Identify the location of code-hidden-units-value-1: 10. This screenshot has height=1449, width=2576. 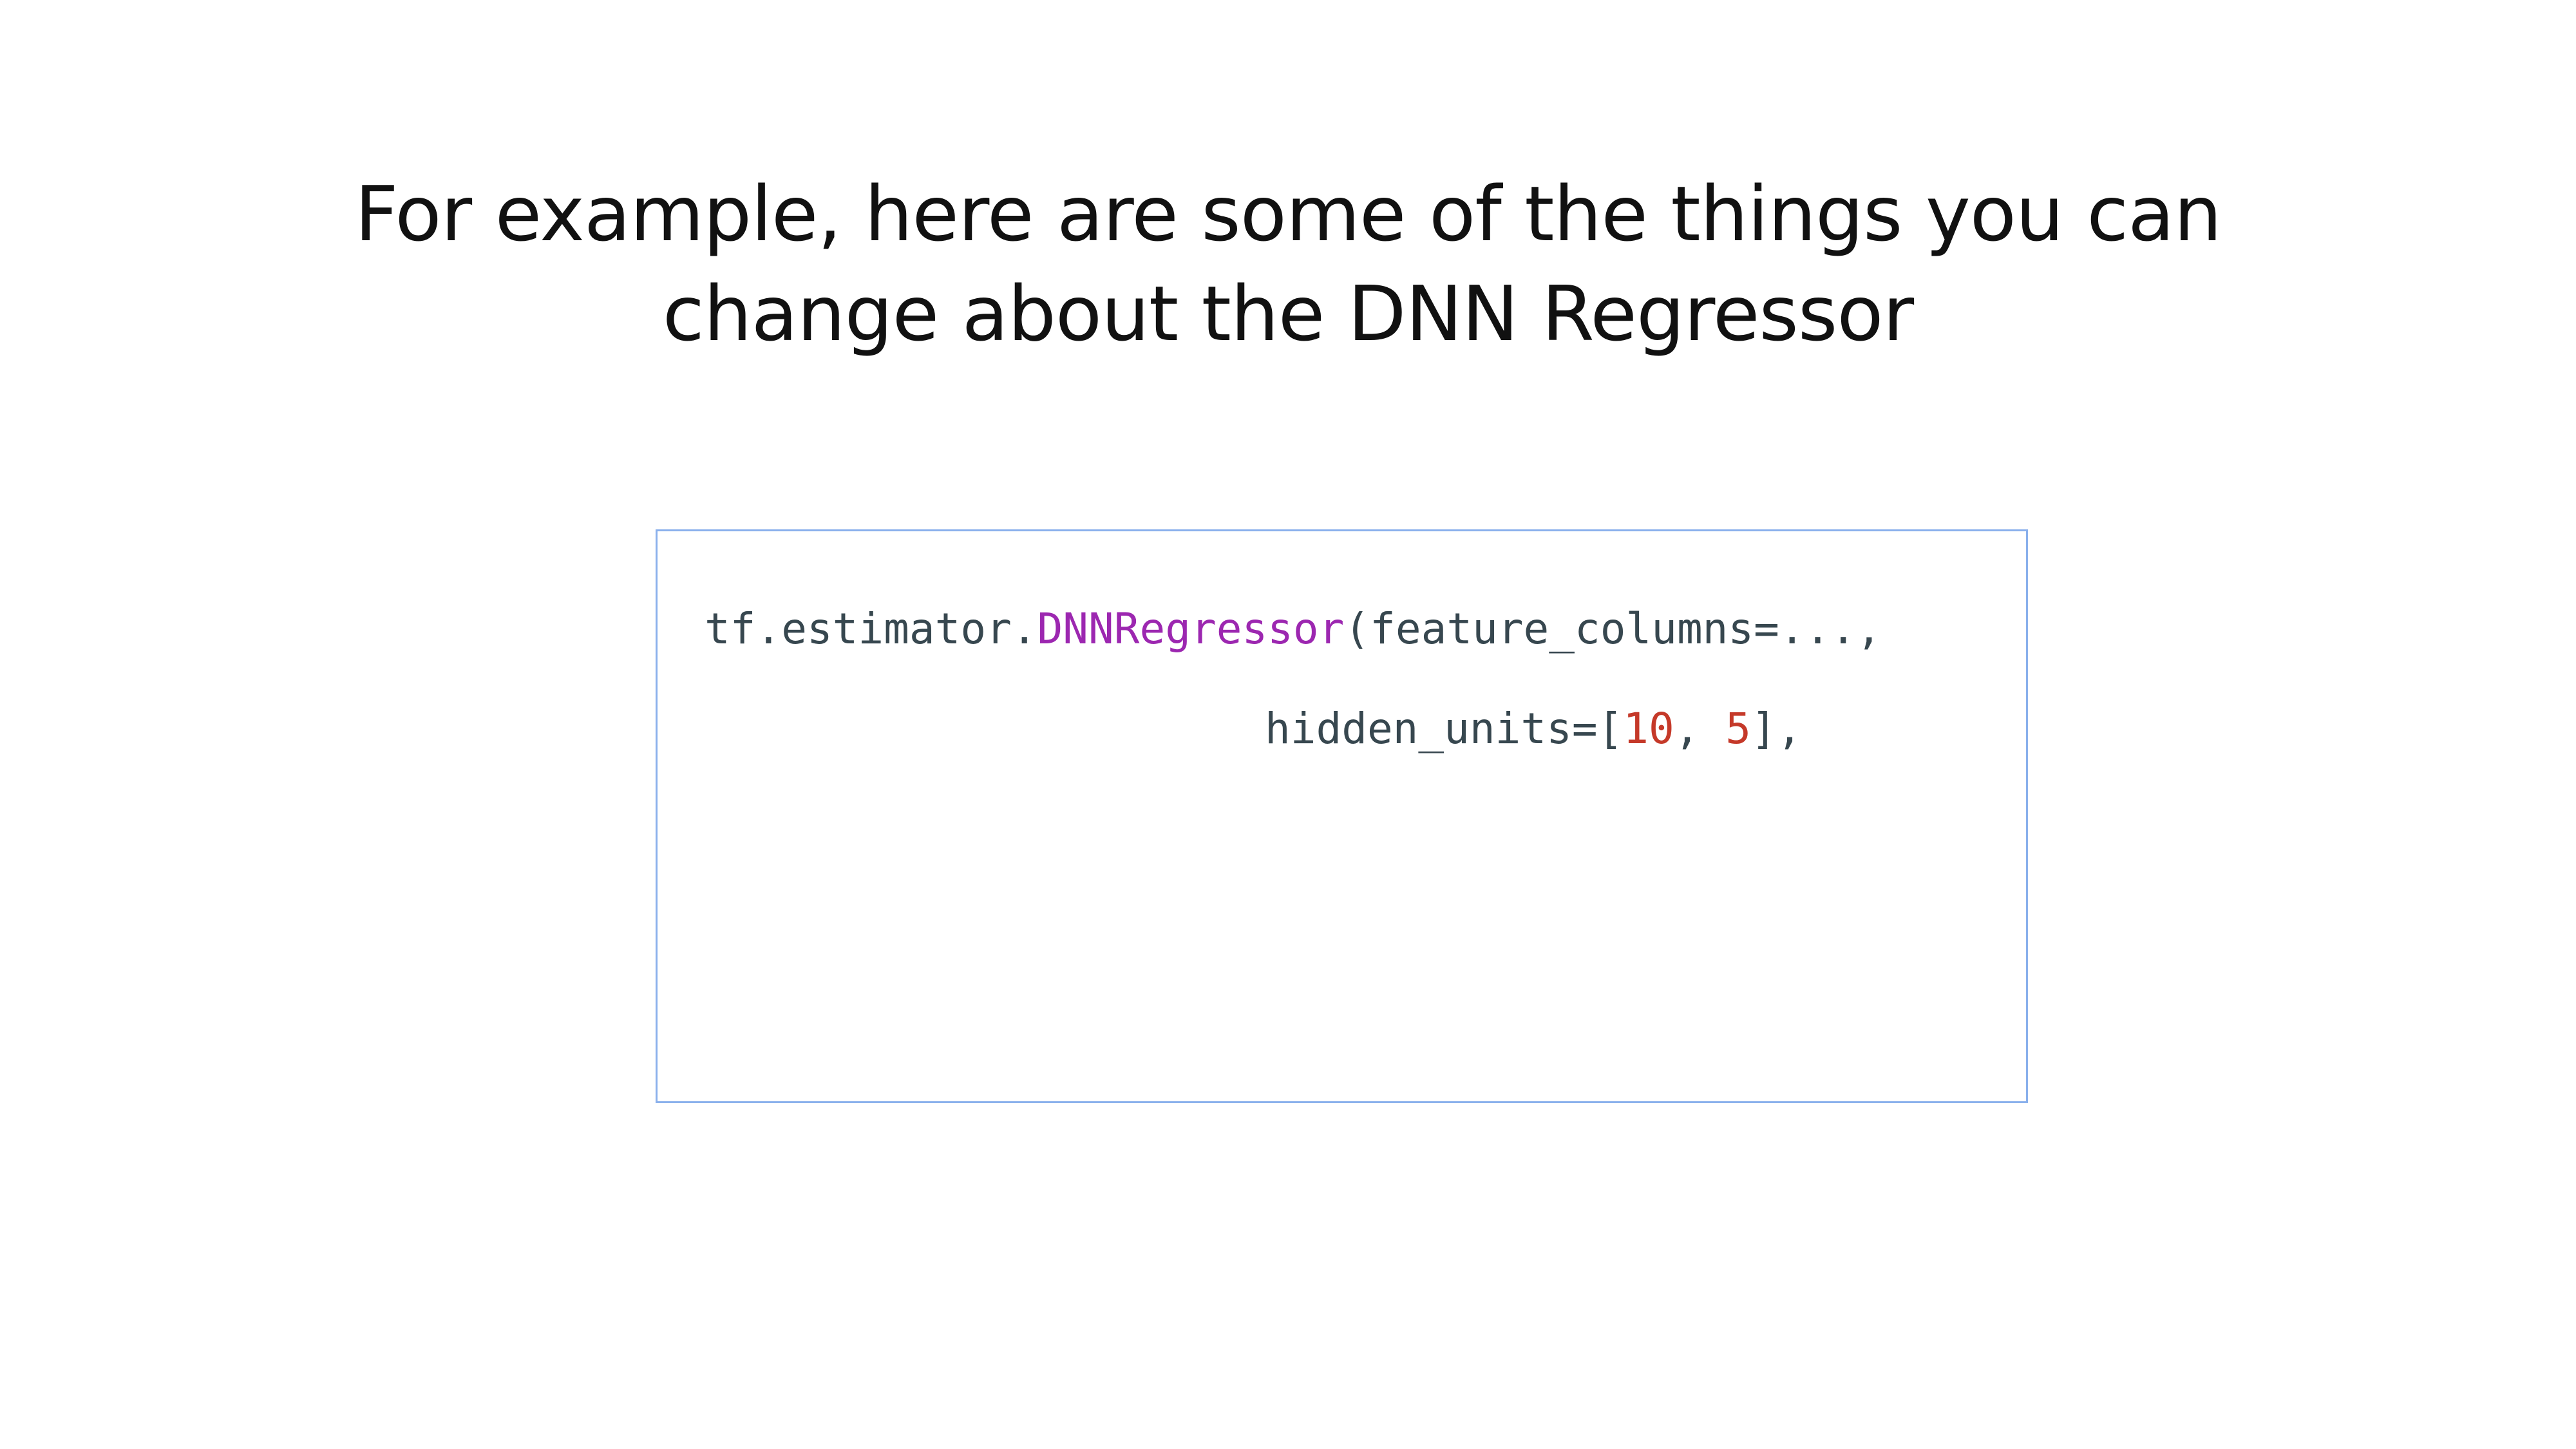
(1649, 728).